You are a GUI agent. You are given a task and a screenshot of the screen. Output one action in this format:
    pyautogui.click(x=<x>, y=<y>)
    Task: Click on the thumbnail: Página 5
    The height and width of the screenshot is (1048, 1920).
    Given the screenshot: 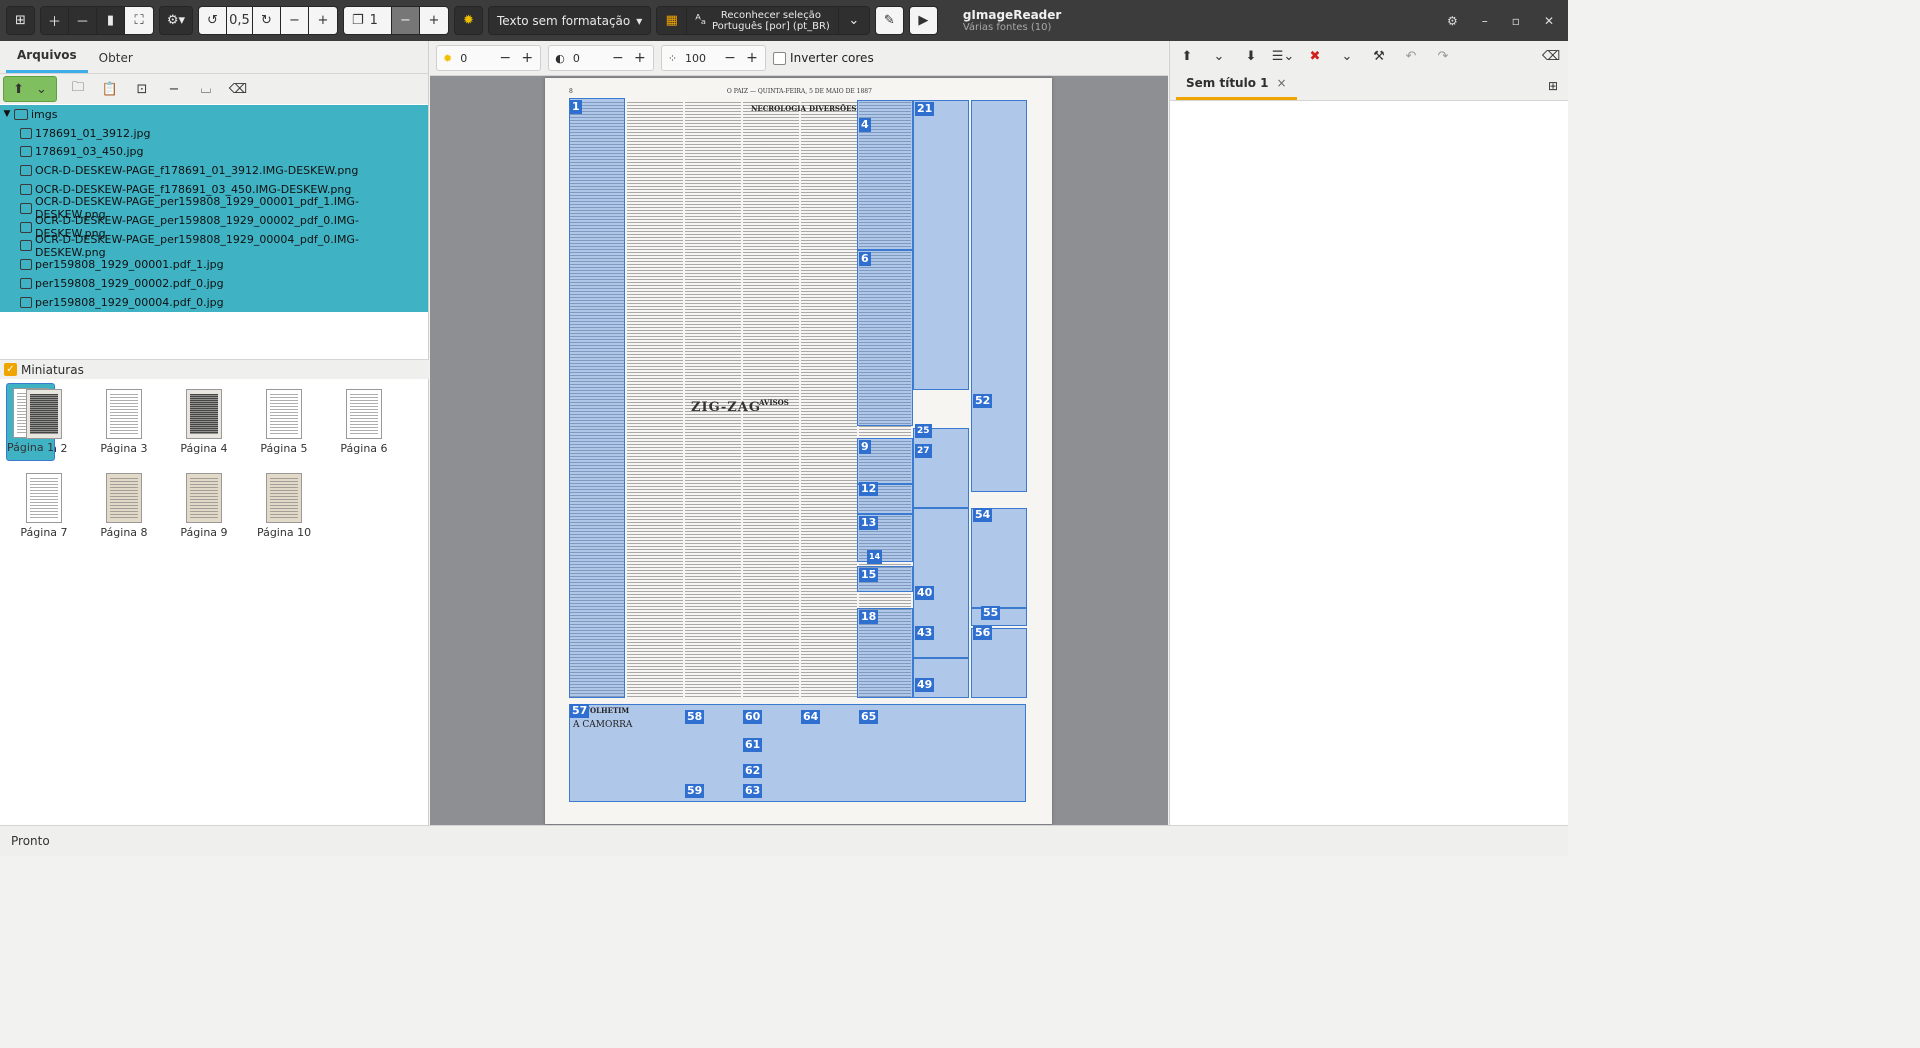 What is the action you would take?
    pyautogui.click(x=284, y=422)
    